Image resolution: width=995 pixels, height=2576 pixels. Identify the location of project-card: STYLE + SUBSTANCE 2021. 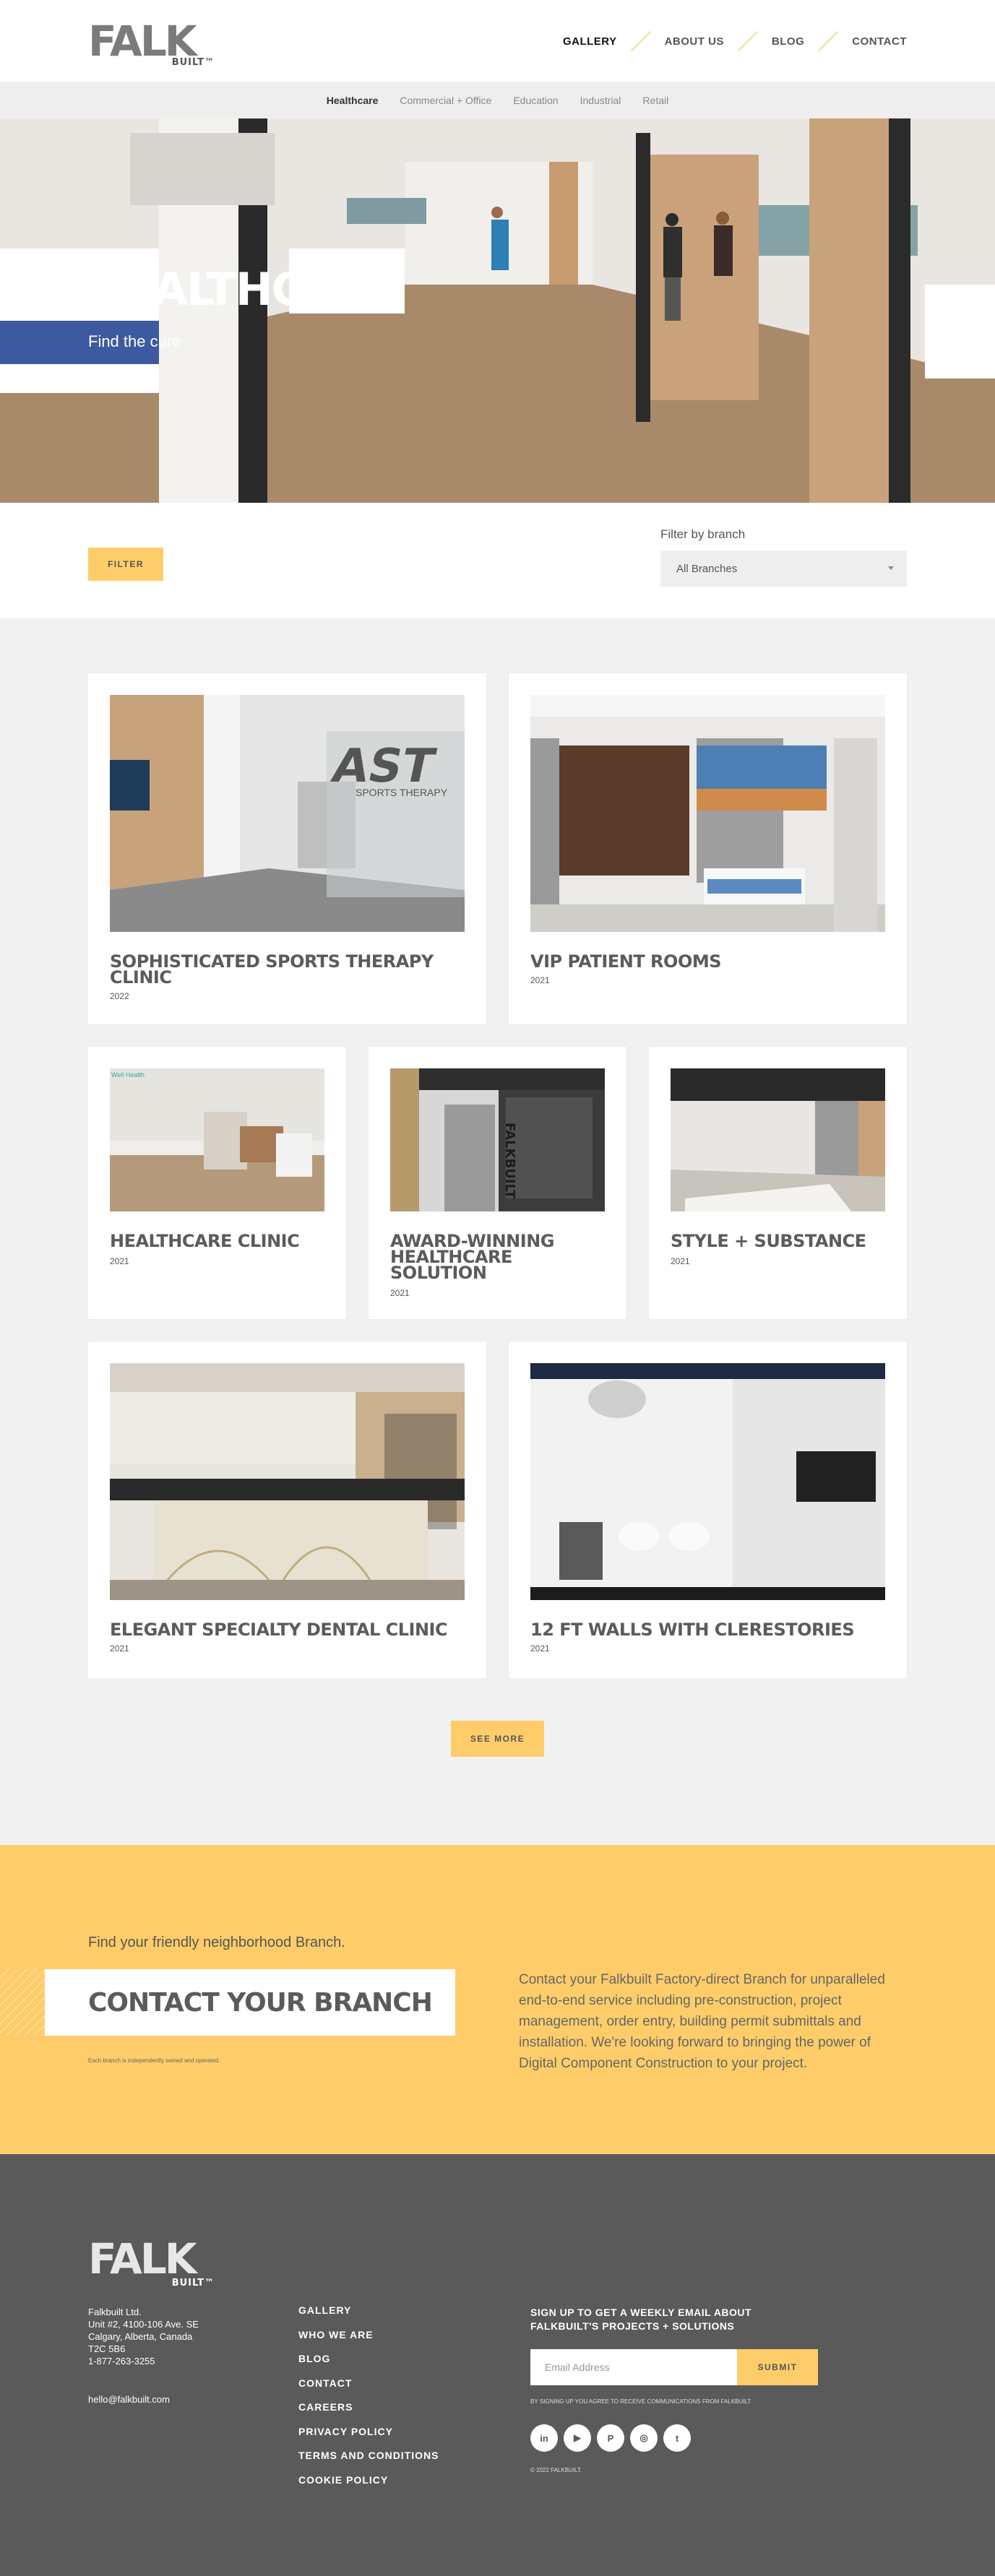
(778, 1183).